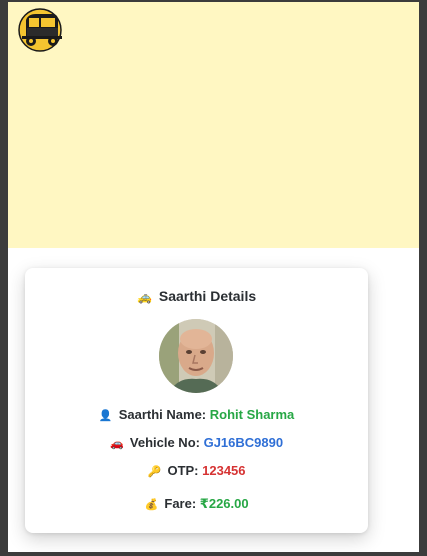  I want to click on frame-border-top, so click(213, 1).